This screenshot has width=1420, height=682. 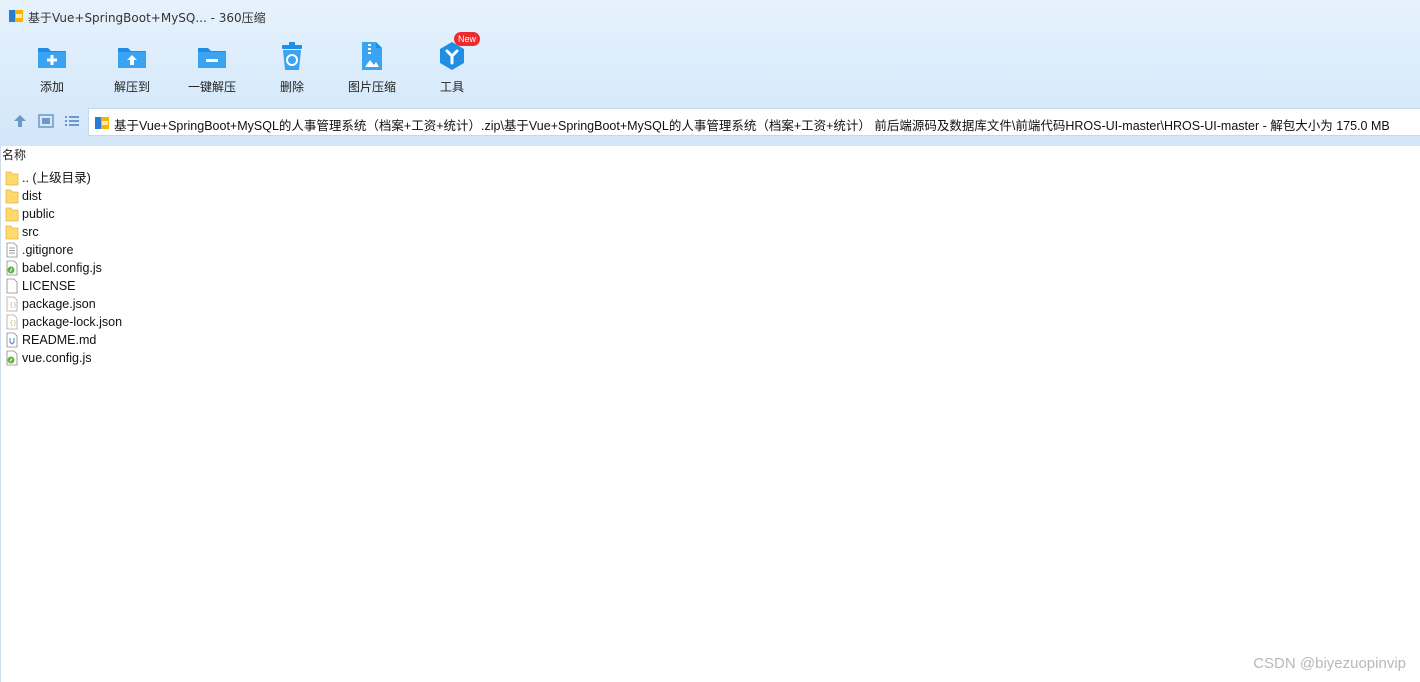 What do you see at coordinates (452, 65) in the screenshot?
I see `tools-button: New 工具` at bounding box center [452, 65].